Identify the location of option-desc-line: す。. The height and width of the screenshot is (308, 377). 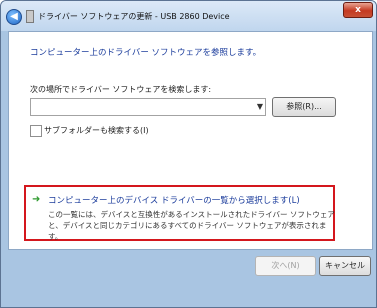
(55, 236).